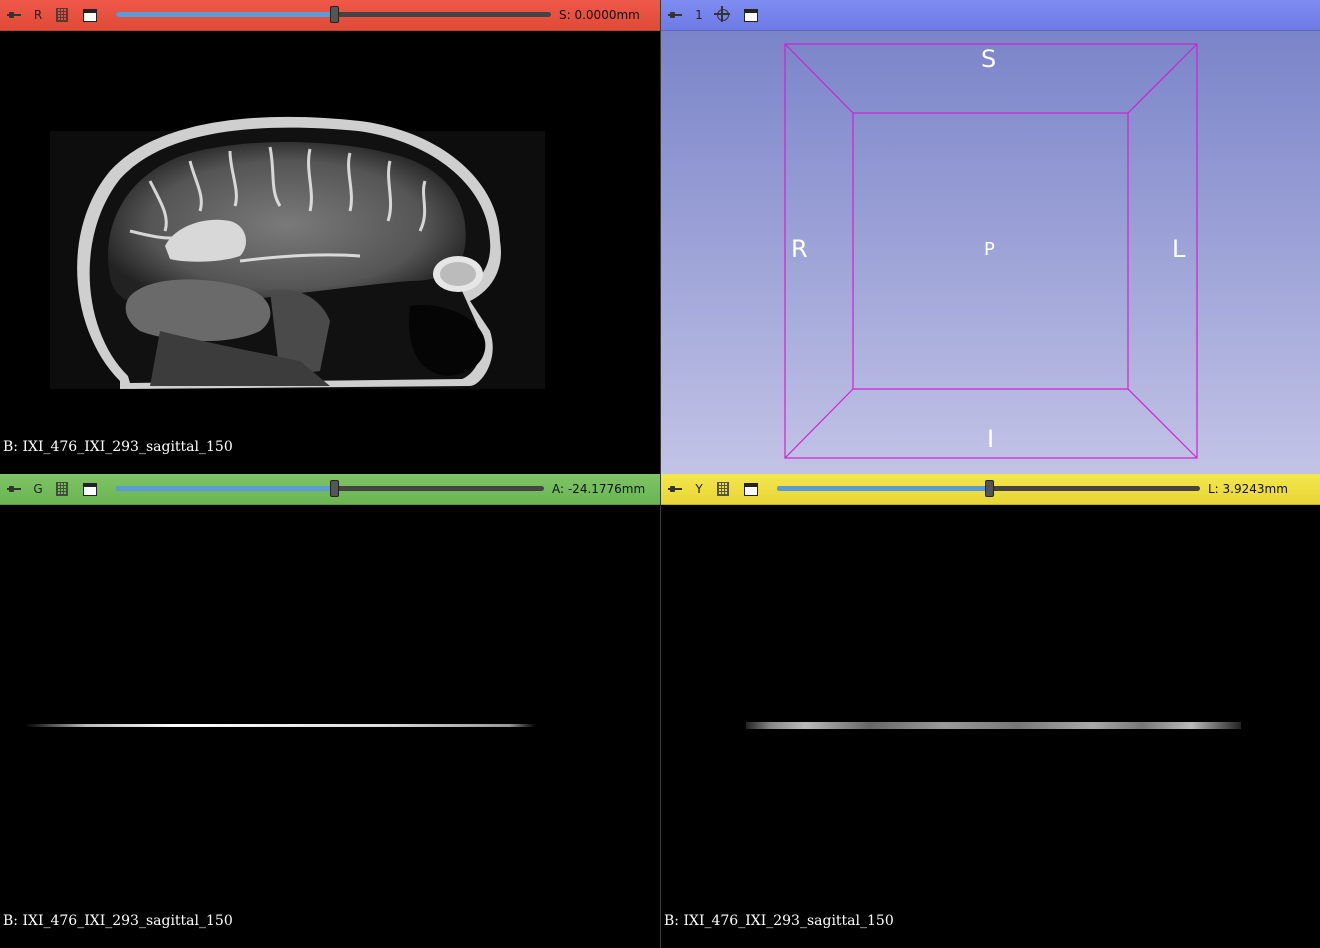 The image size is (1320, 948). I want to click on orientation-label-inferior: I, so click(991, 439).